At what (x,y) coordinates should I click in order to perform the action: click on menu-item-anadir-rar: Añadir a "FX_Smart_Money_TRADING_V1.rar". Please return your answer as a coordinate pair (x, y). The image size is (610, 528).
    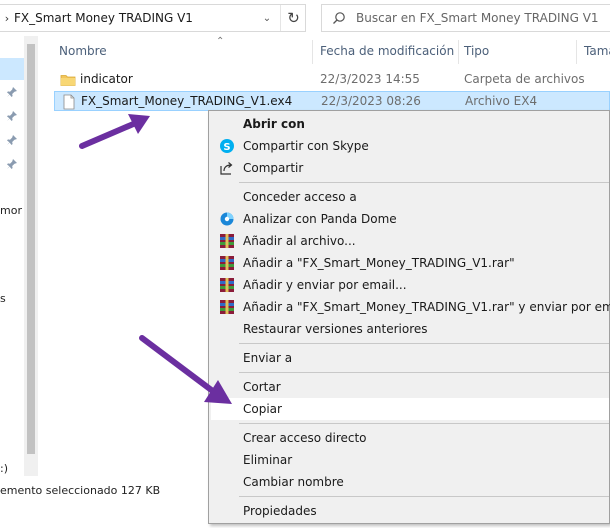
    Looking at the image, I should click on (410, 263).